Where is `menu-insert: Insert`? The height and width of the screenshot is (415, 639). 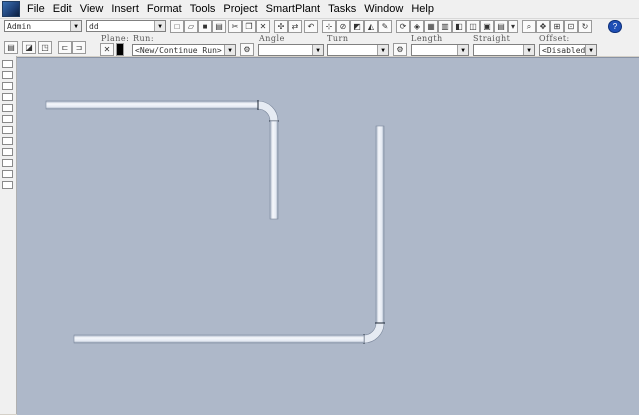
menu-insert: Insert is located at coordinates (125, 9).